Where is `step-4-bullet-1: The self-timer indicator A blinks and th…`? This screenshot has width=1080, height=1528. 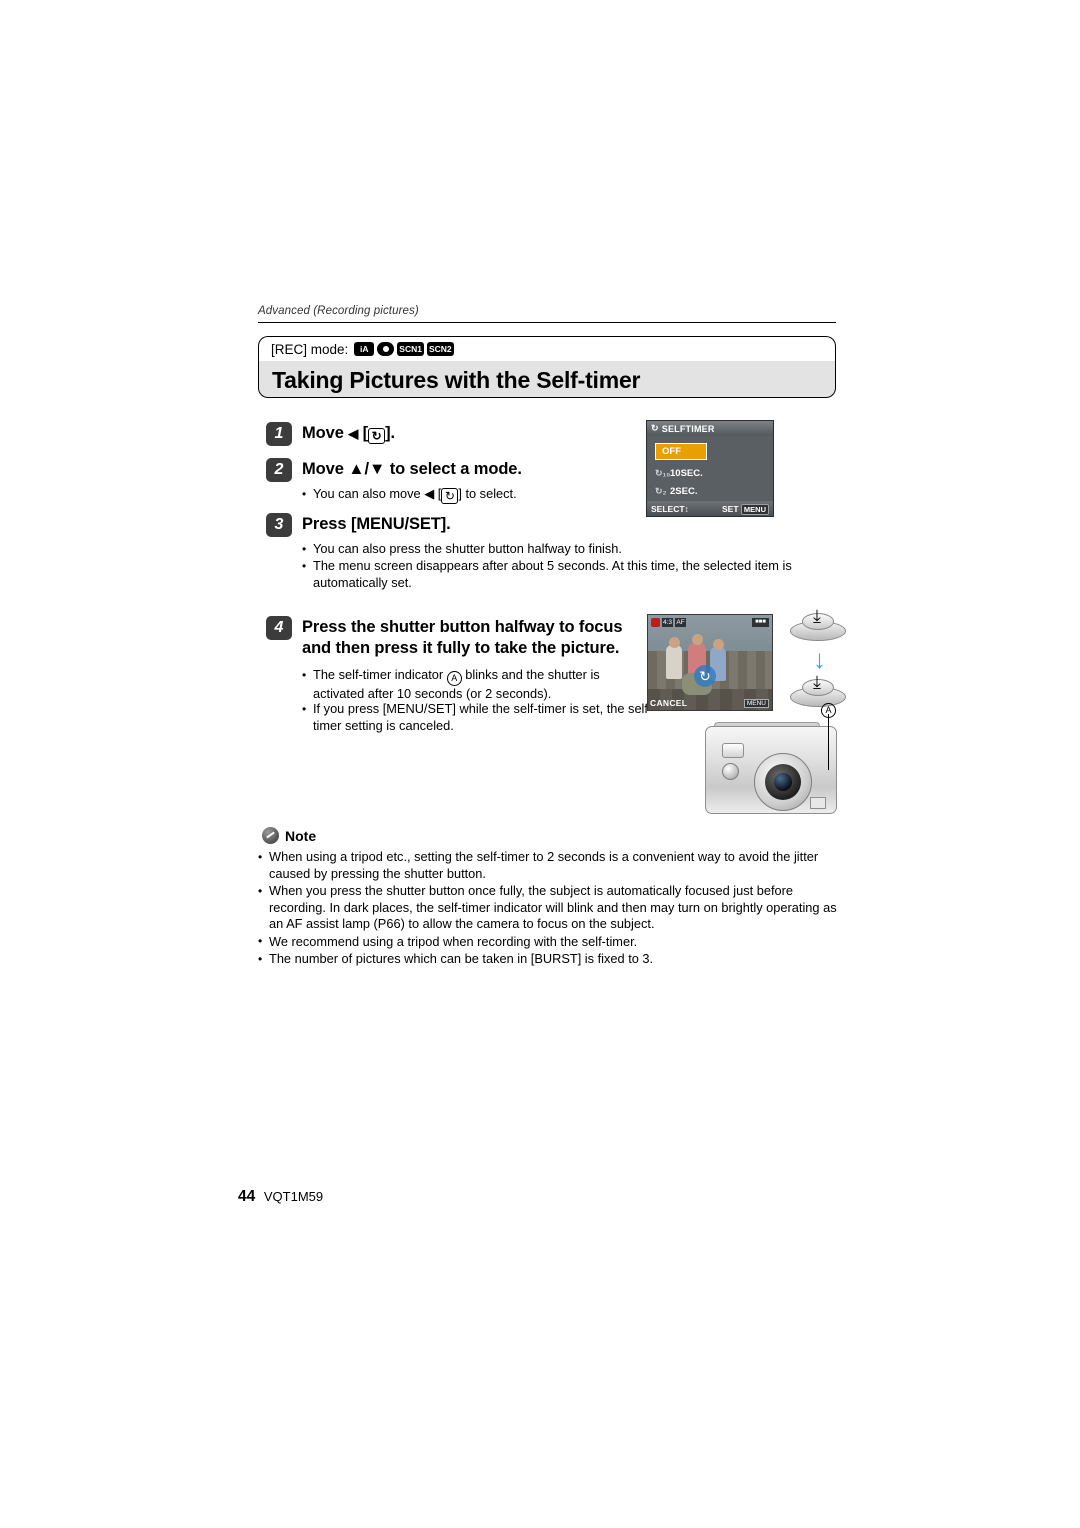 step-4-bullet-1: The self-timer indicator A blinks and th… is located at coordinates (477, 684).